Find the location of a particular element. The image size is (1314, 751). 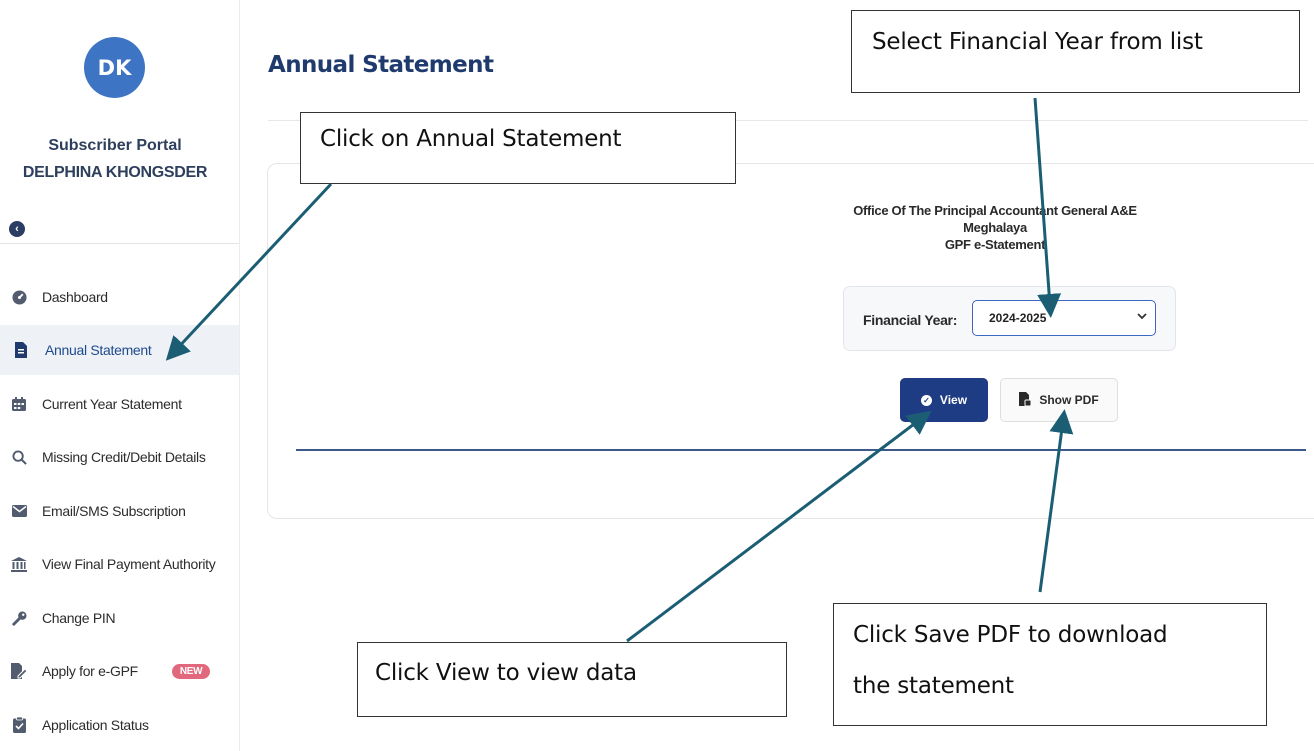

office-state: Meghalaya is located at coordinates (995, 227).